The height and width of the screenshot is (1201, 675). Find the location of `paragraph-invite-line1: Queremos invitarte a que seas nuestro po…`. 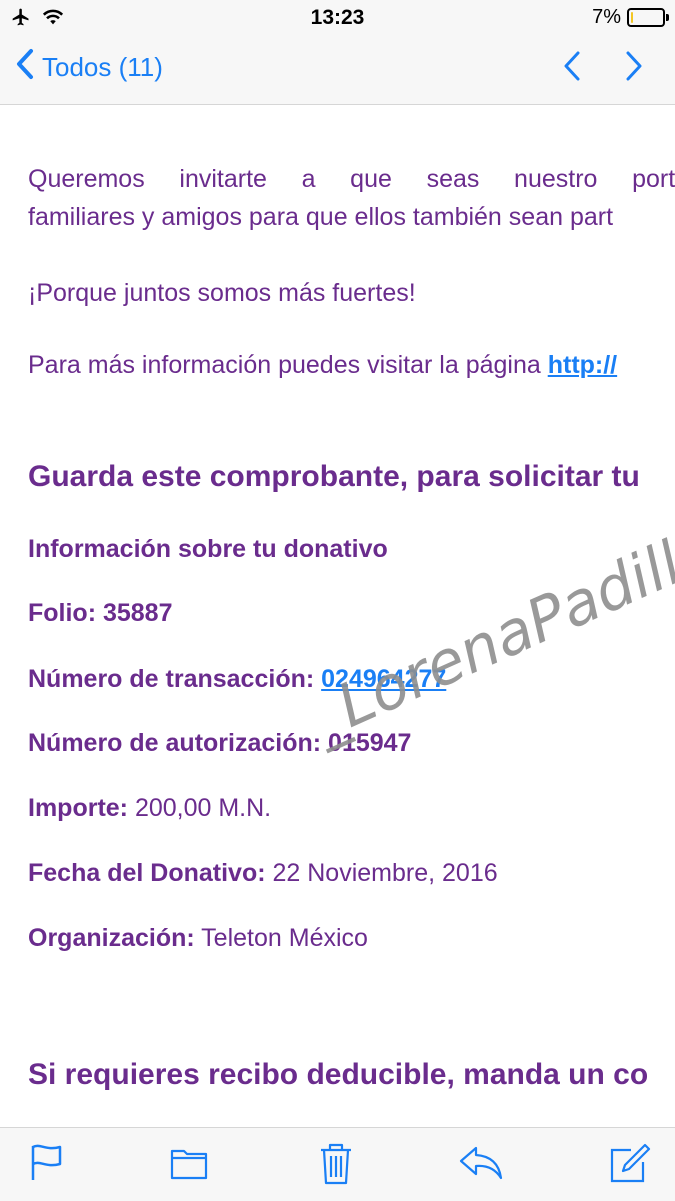

paragraph-invite-line1: Queremos invitarte a que seas nuestro po… is located at coordinates (351, 179).